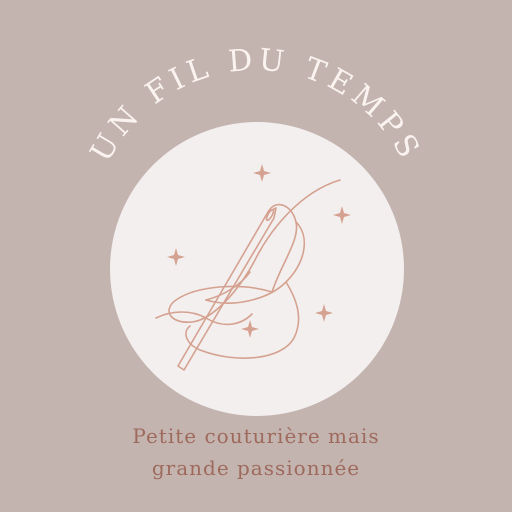 The image size is (512, 512). I want to click on tagline-line-1: Petite couturière mais, so click(256, 436).